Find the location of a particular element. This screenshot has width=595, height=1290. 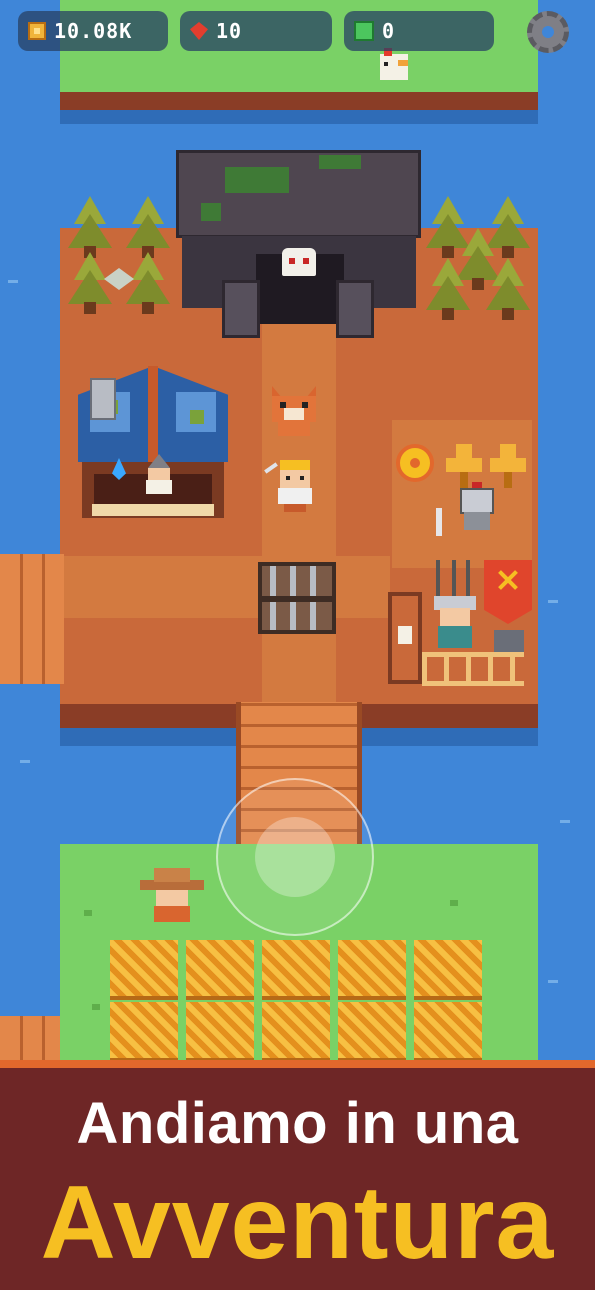

caption-line2: Avventura is located at coordinates (297, 1223).